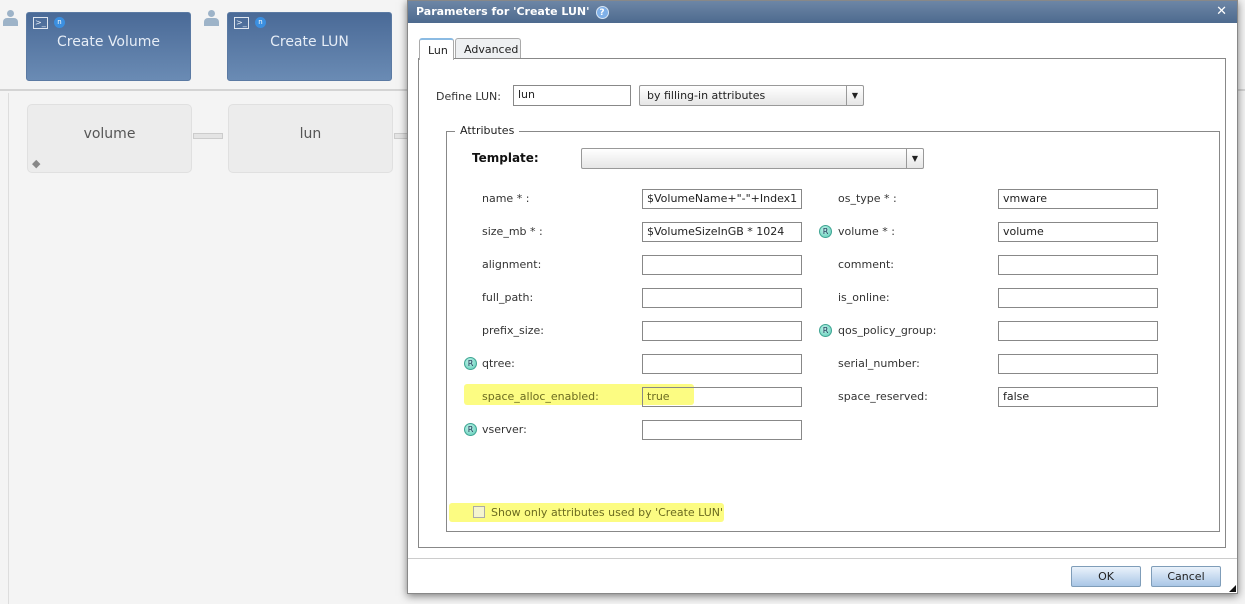 The width and height of the screenshot is (1245, 604). Describe the element at coordinates (504, 429) in the screenshot. I see `vserver-label: vserver:` at that location.